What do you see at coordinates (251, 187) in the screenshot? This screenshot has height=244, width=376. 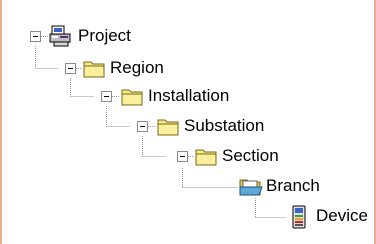 I see `open-folder-icon` at bounding box center [251, 187].